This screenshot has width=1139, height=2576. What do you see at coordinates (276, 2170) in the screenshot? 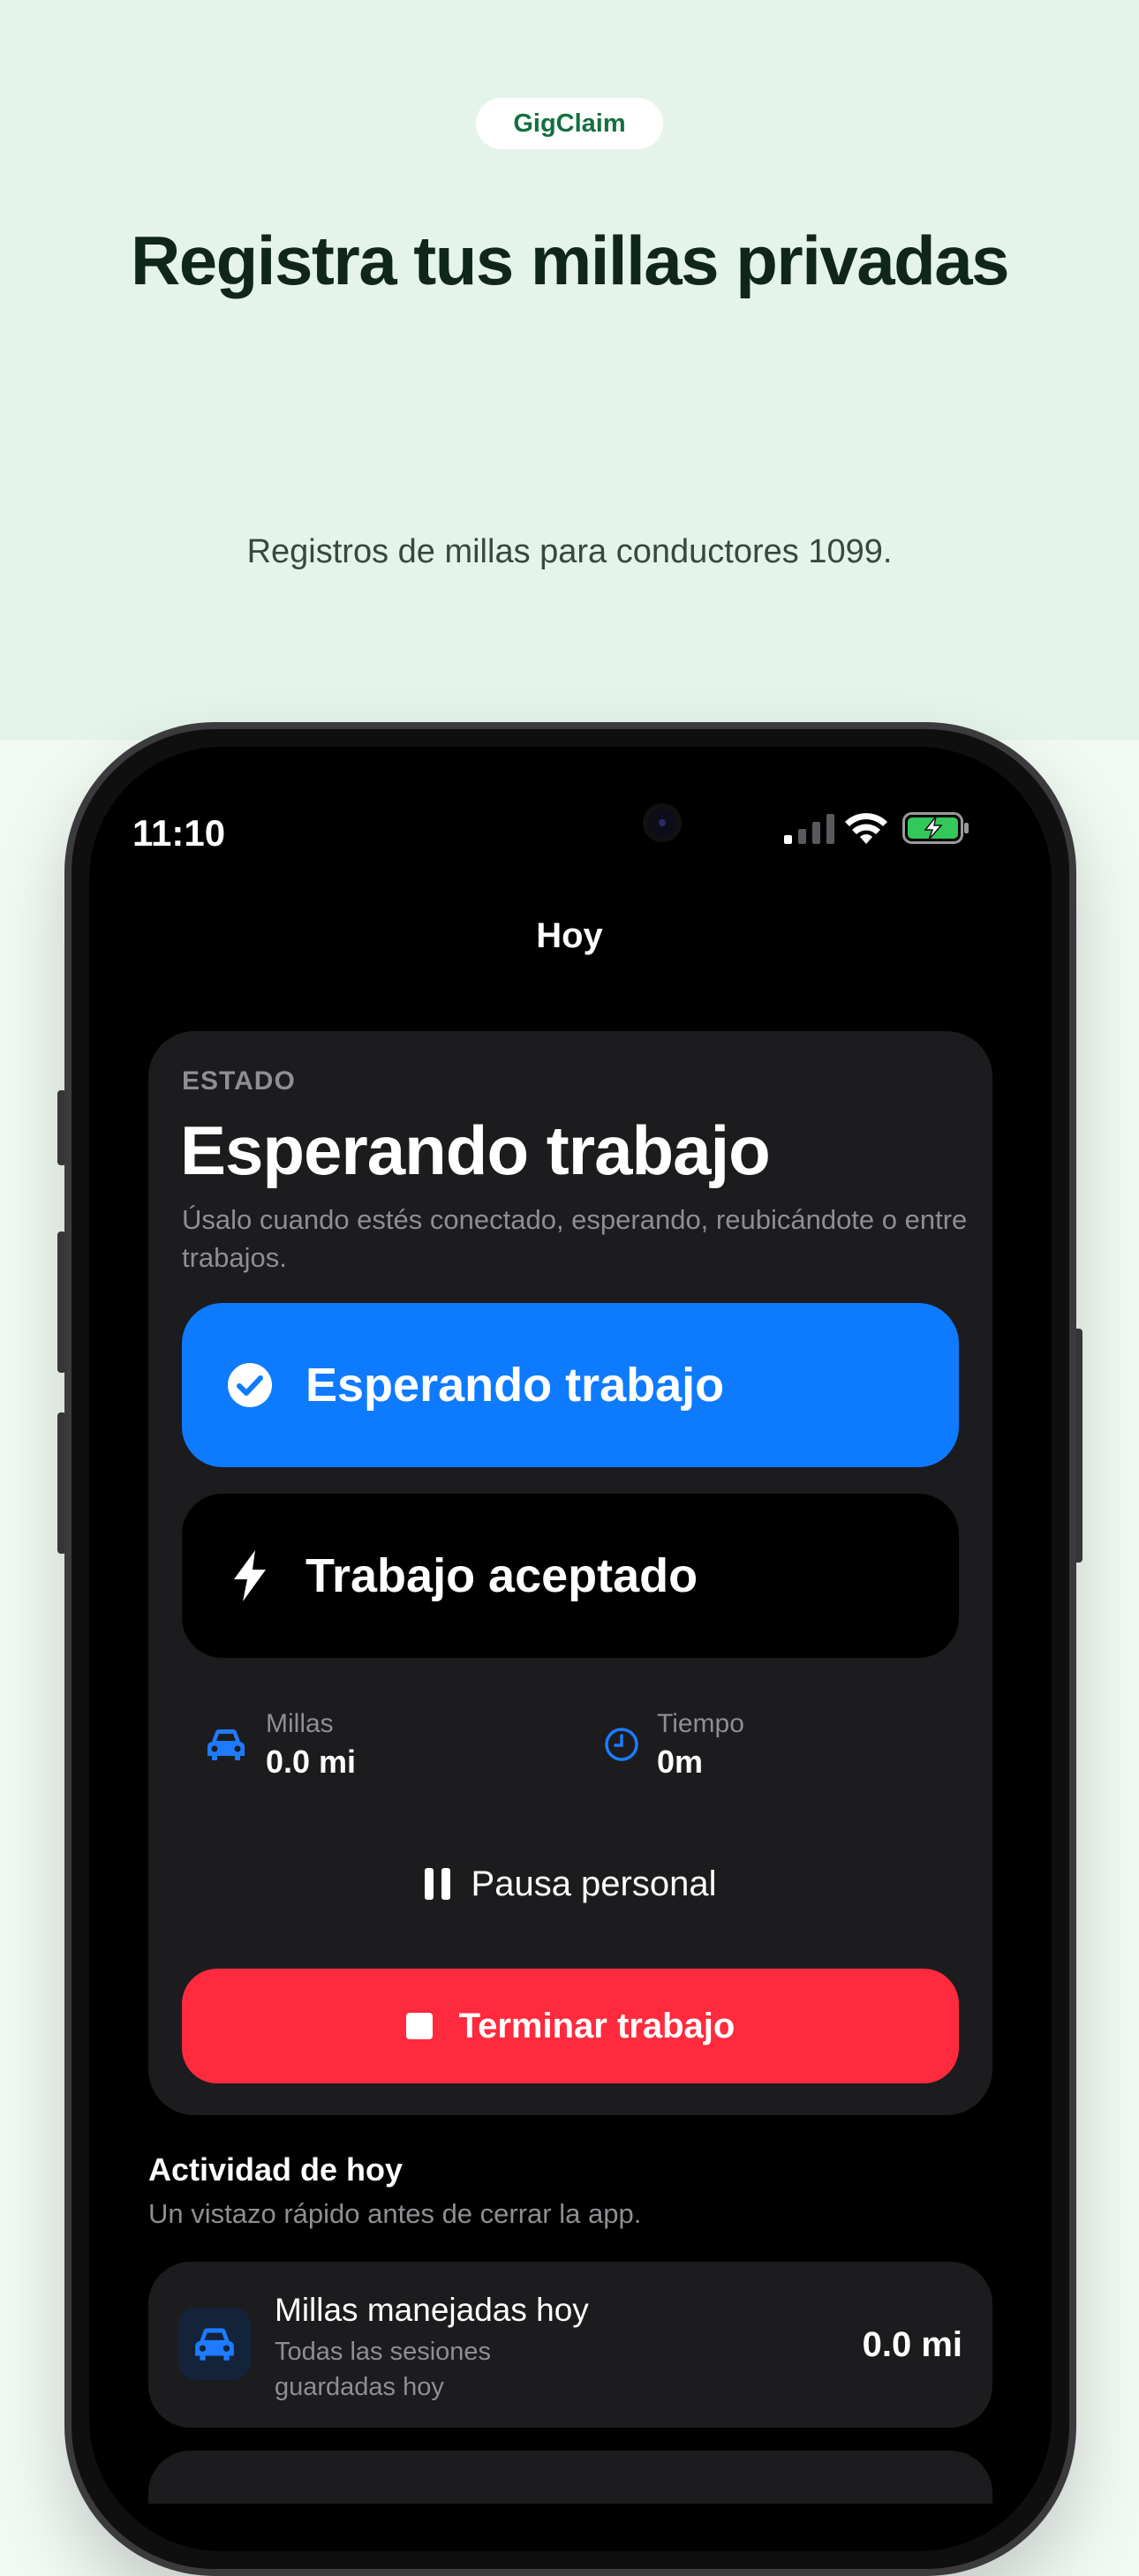
I see `activity-section-title: Actividad de hoy` at bounding box center [276, 2170].